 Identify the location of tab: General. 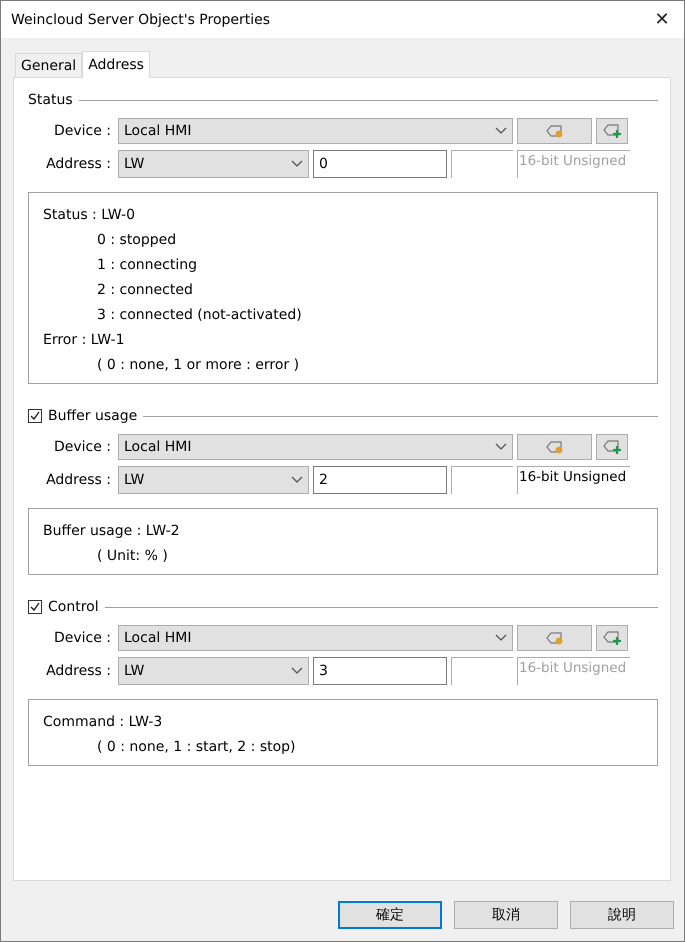
(48, 65).